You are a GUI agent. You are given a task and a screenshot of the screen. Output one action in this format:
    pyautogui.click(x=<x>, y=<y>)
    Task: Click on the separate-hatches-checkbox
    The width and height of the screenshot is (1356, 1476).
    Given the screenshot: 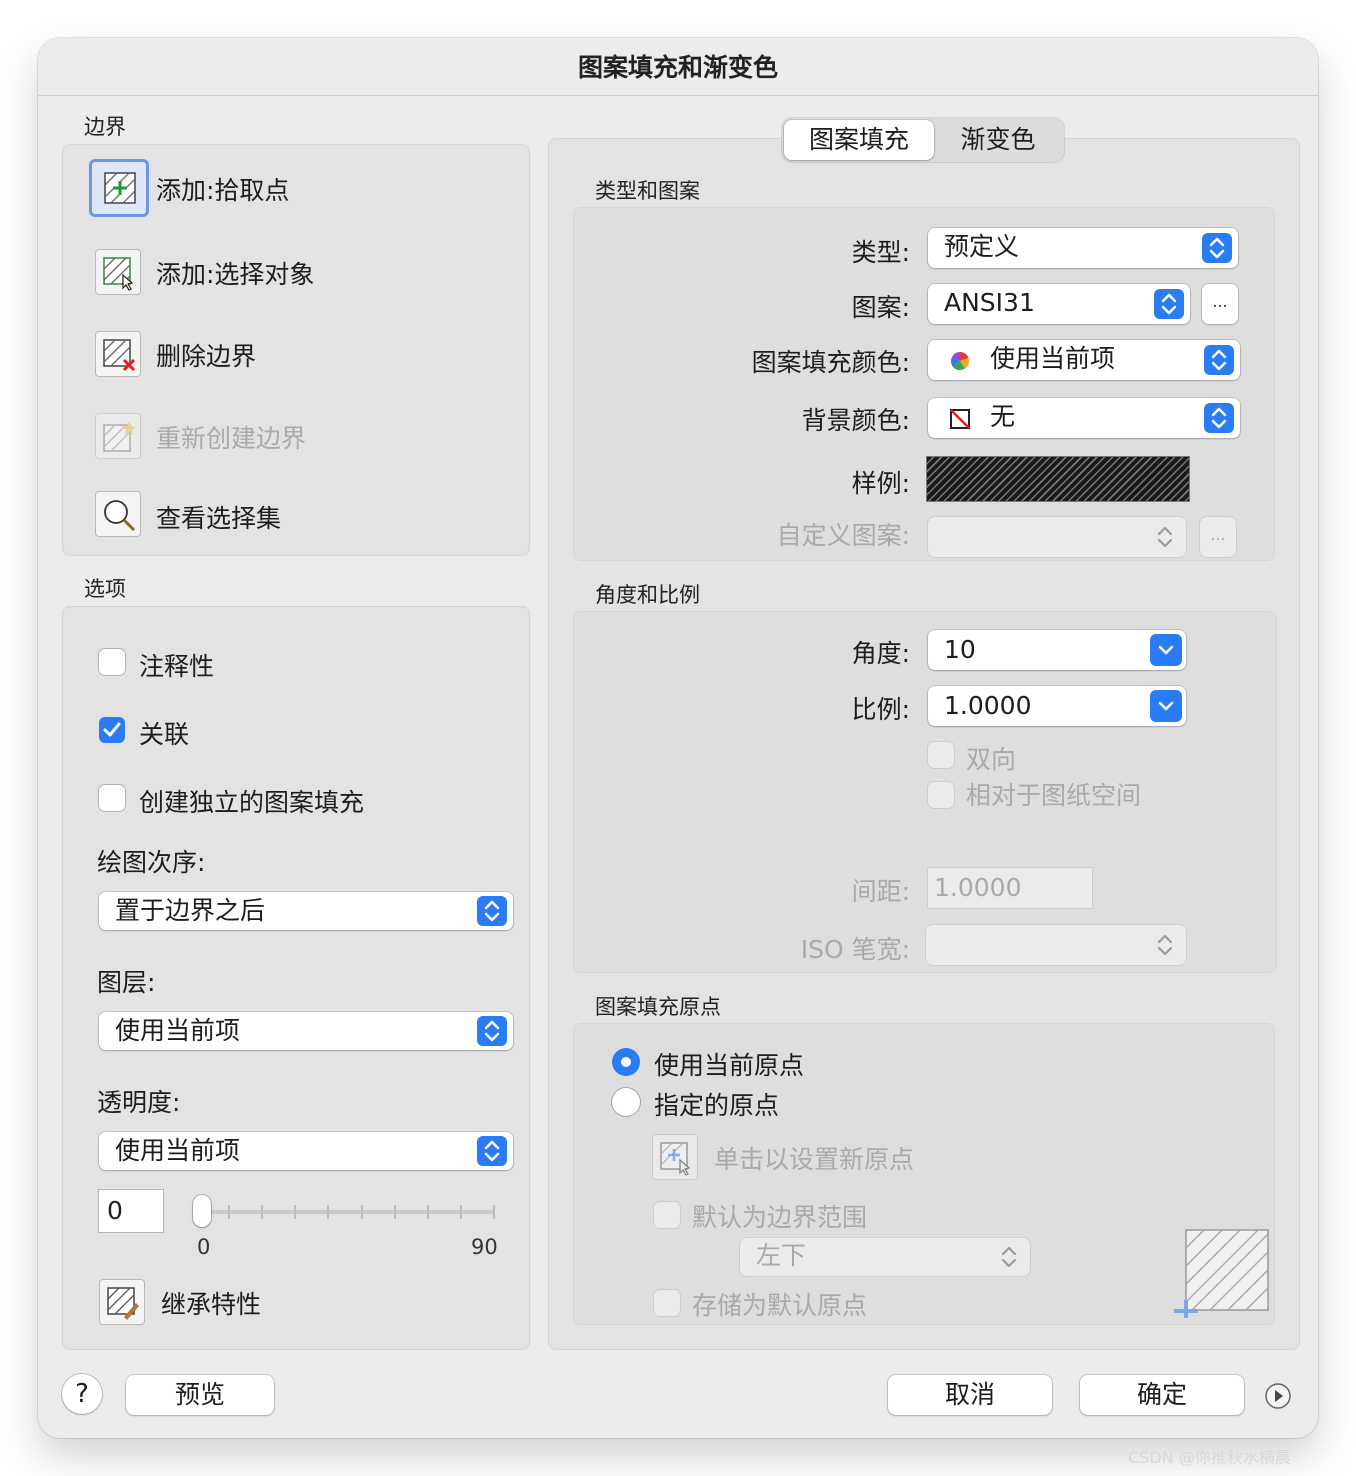 What is the action you would take?
    pyautogui.click(x=112, y=798)
    